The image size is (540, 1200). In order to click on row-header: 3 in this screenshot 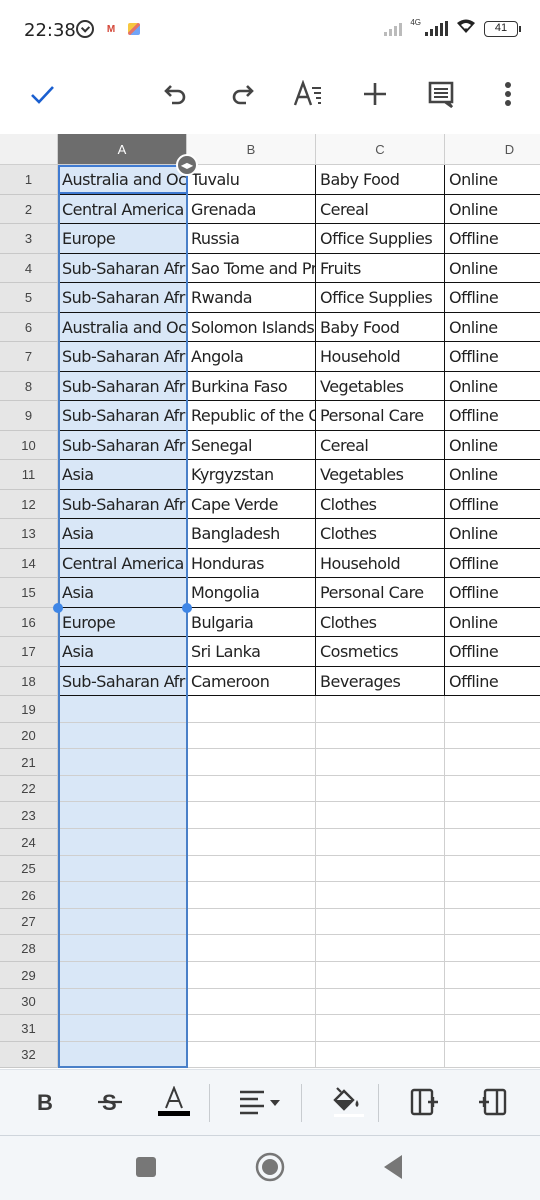, I will do `click(29, 239)`.